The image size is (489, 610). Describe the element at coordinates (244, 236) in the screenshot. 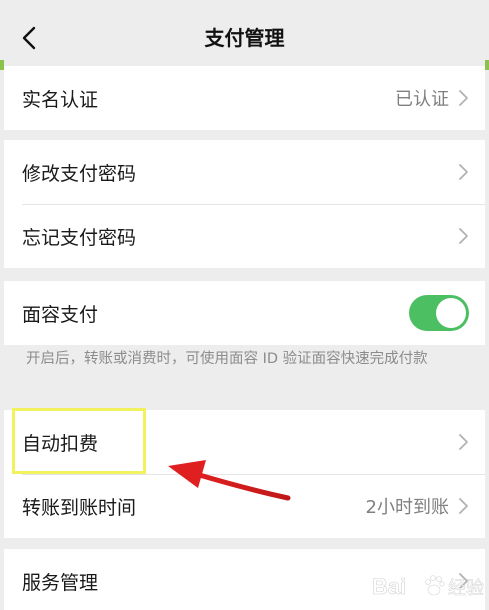

I see `row-forgot-password: 忘记支付密码` at that location.